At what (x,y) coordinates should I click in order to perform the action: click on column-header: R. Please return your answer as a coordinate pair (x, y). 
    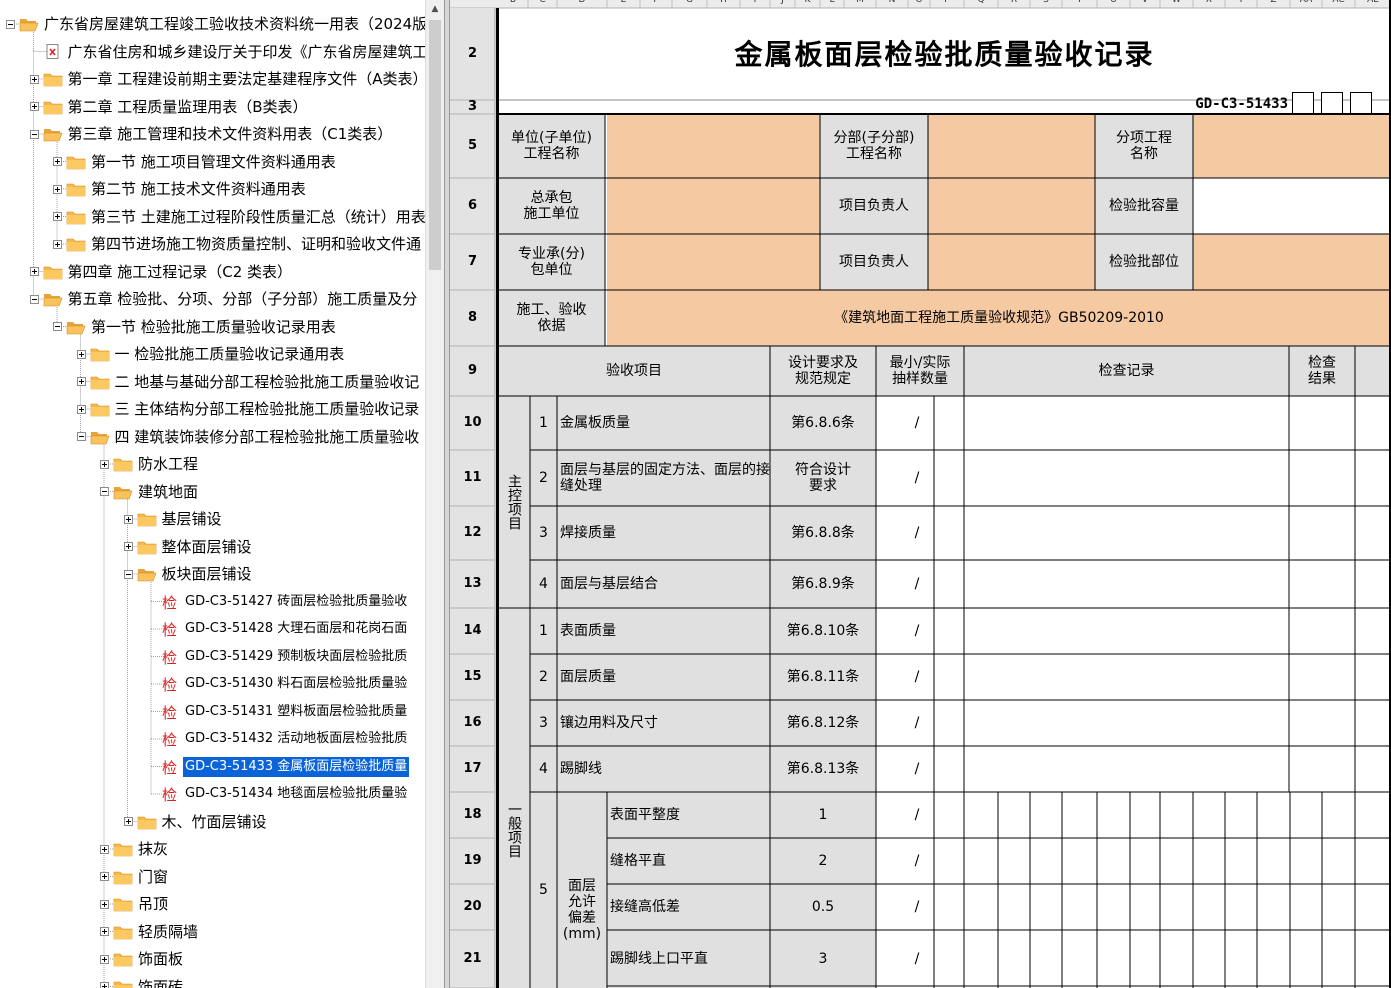
    Looking at the image, I should click on (1014, 3).